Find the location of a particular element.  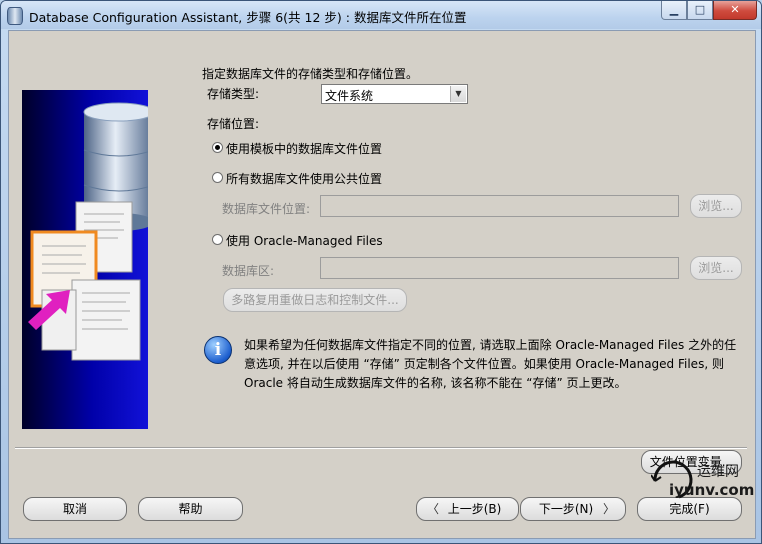

watermark-line1: 运维网 is located at coordinates (718, 472).